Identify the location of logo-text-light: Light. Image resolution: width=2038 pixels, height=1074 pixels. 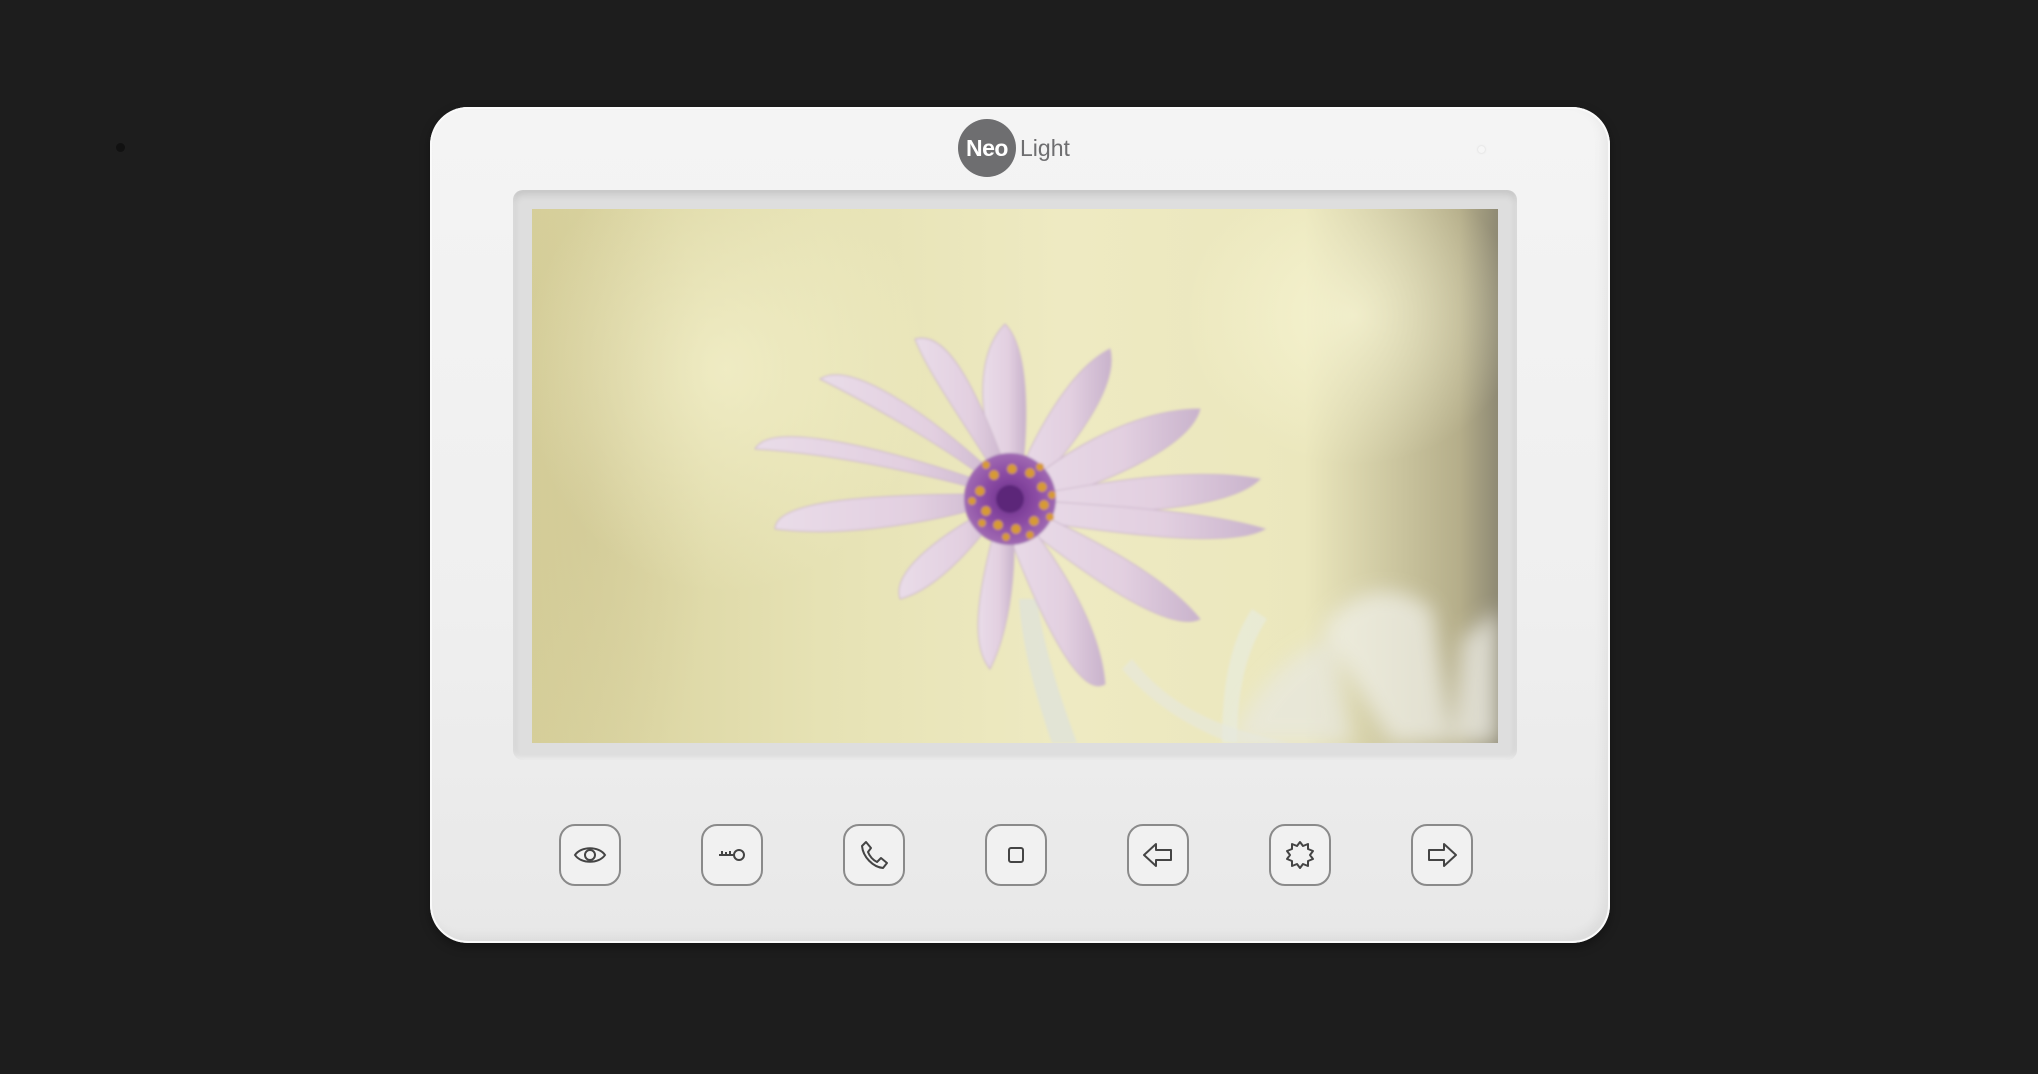
(1045, 147).